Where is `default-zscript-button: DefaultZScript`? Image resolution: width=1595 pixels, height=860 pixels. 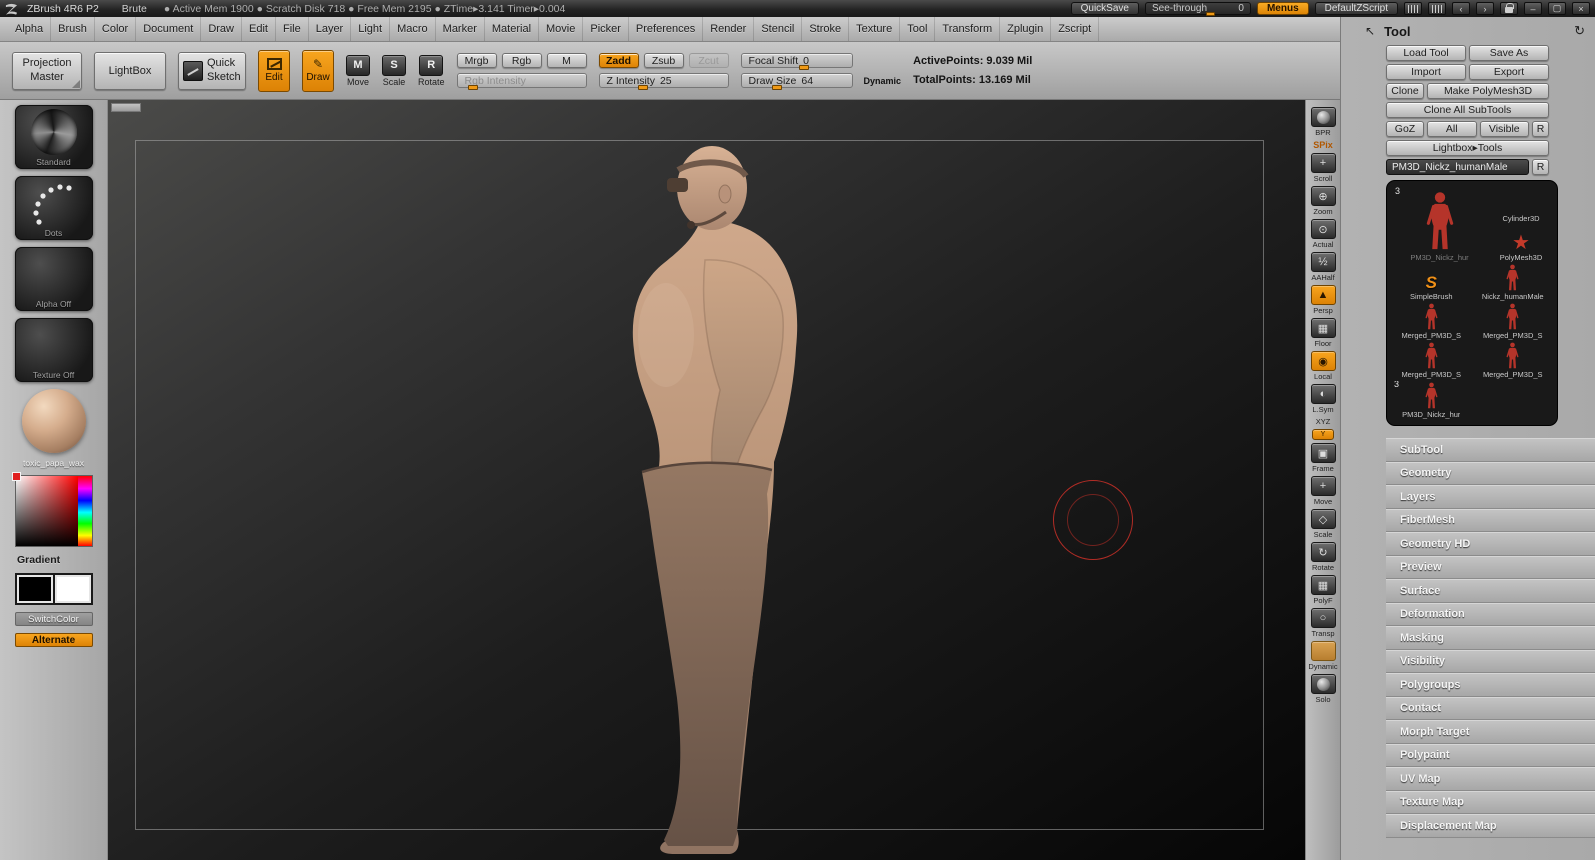 default-zscript-button: DefaultZScript is located at coordinates (1356, 8).